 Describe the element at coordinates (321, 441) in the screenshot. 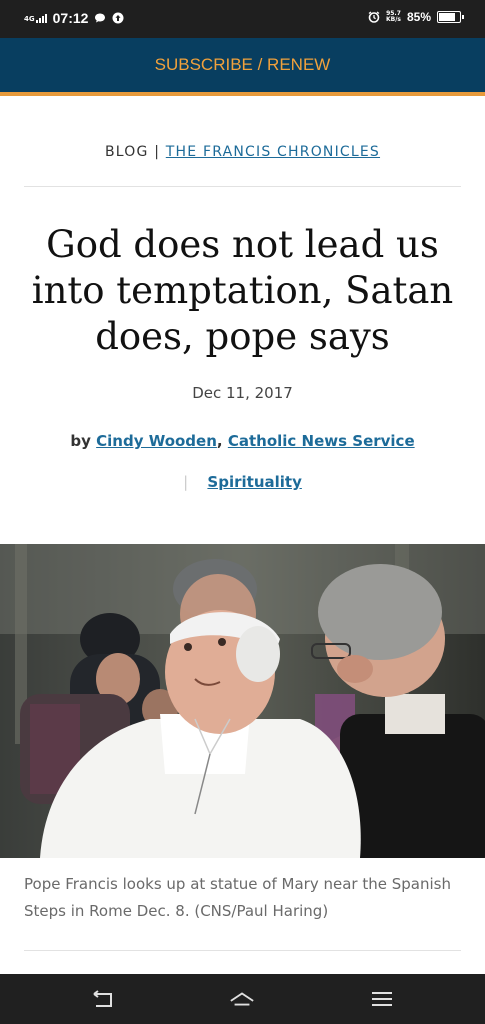

I see `publisher-link: Catholic News Service` at that location.